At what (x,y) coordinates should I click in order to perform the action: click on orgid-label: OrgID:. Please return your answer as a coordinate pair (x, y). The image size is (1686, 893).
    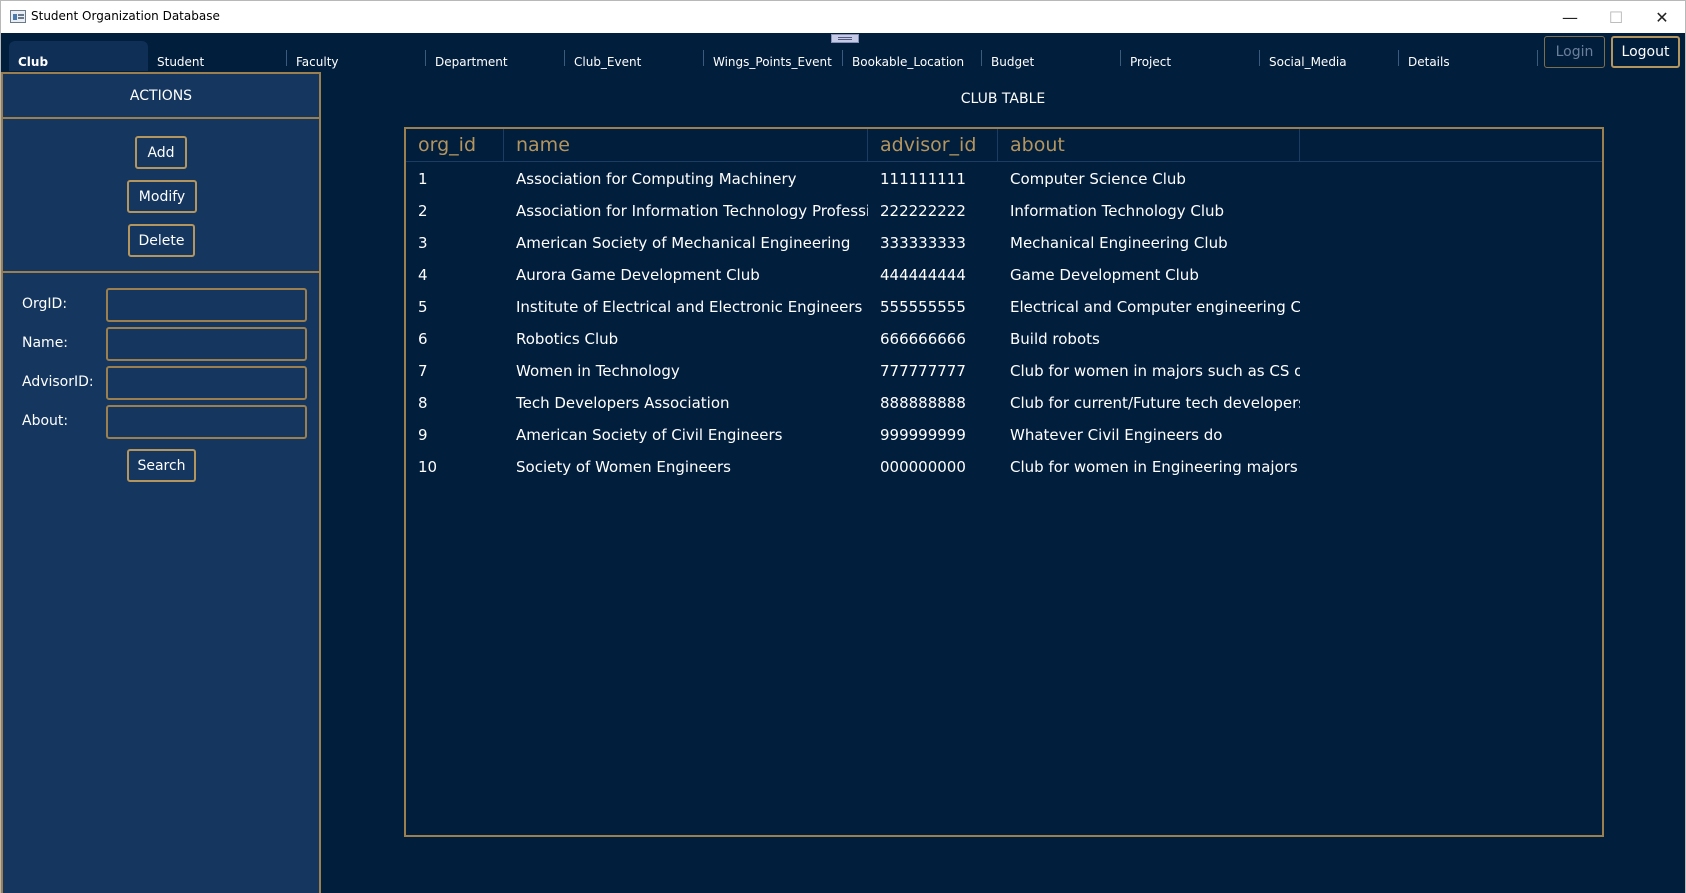
    Looking at the image, I should click on (45, 304).